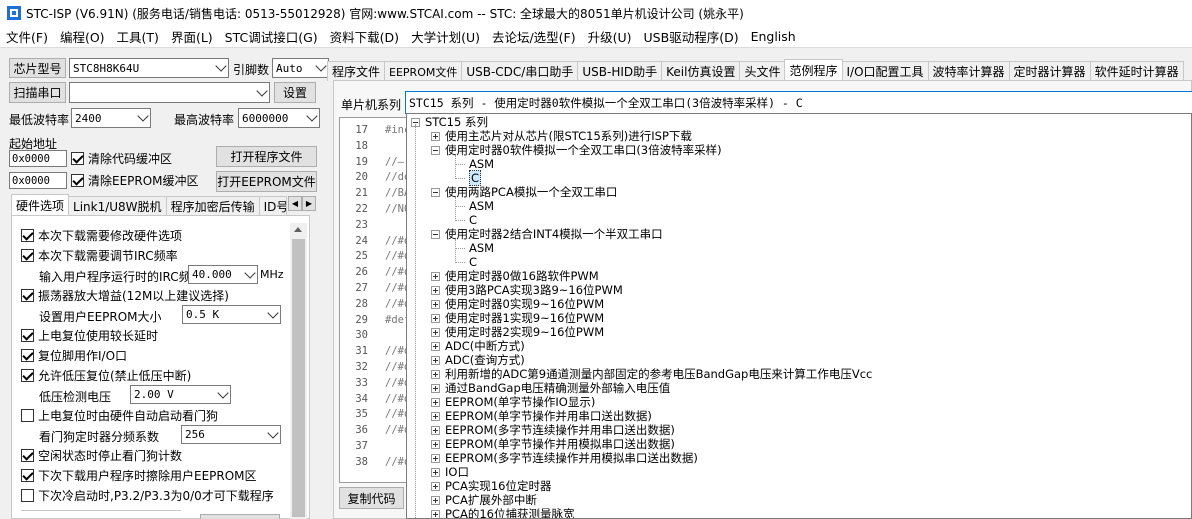 The height and width of the screenshot is (519, 1192). I want to click on menu-docs: 资料下载(D), so click(364, 36).